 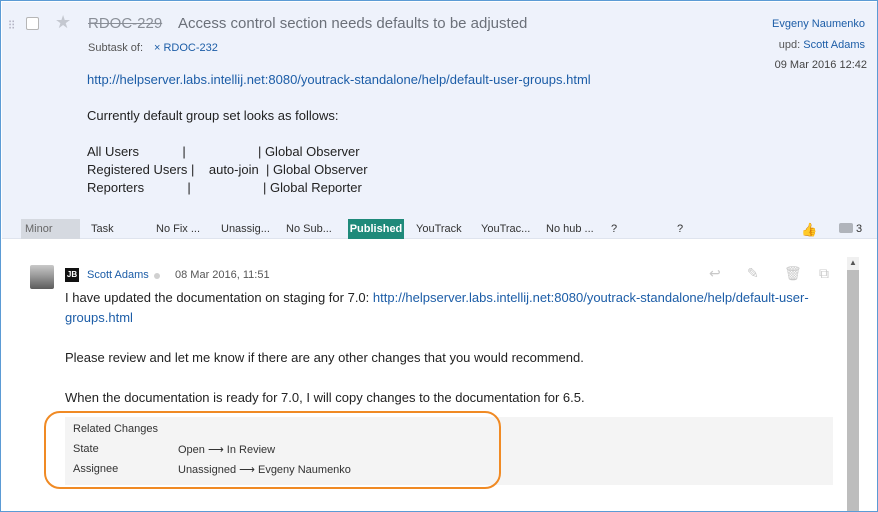 What do you see at coordinates (118, 275) in the screenshot?
I see `comment-author-link: Scott Adams` at bounding box center [118, 275].